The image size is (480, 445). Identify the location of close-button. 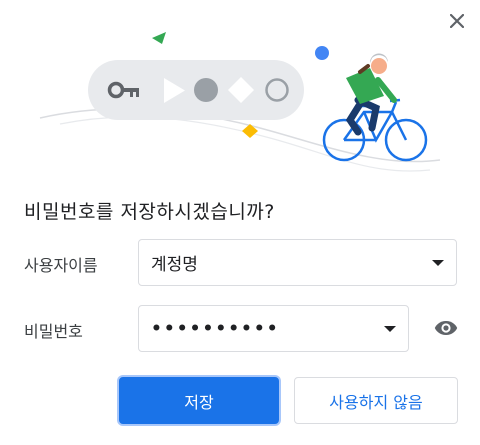
(457, 21).